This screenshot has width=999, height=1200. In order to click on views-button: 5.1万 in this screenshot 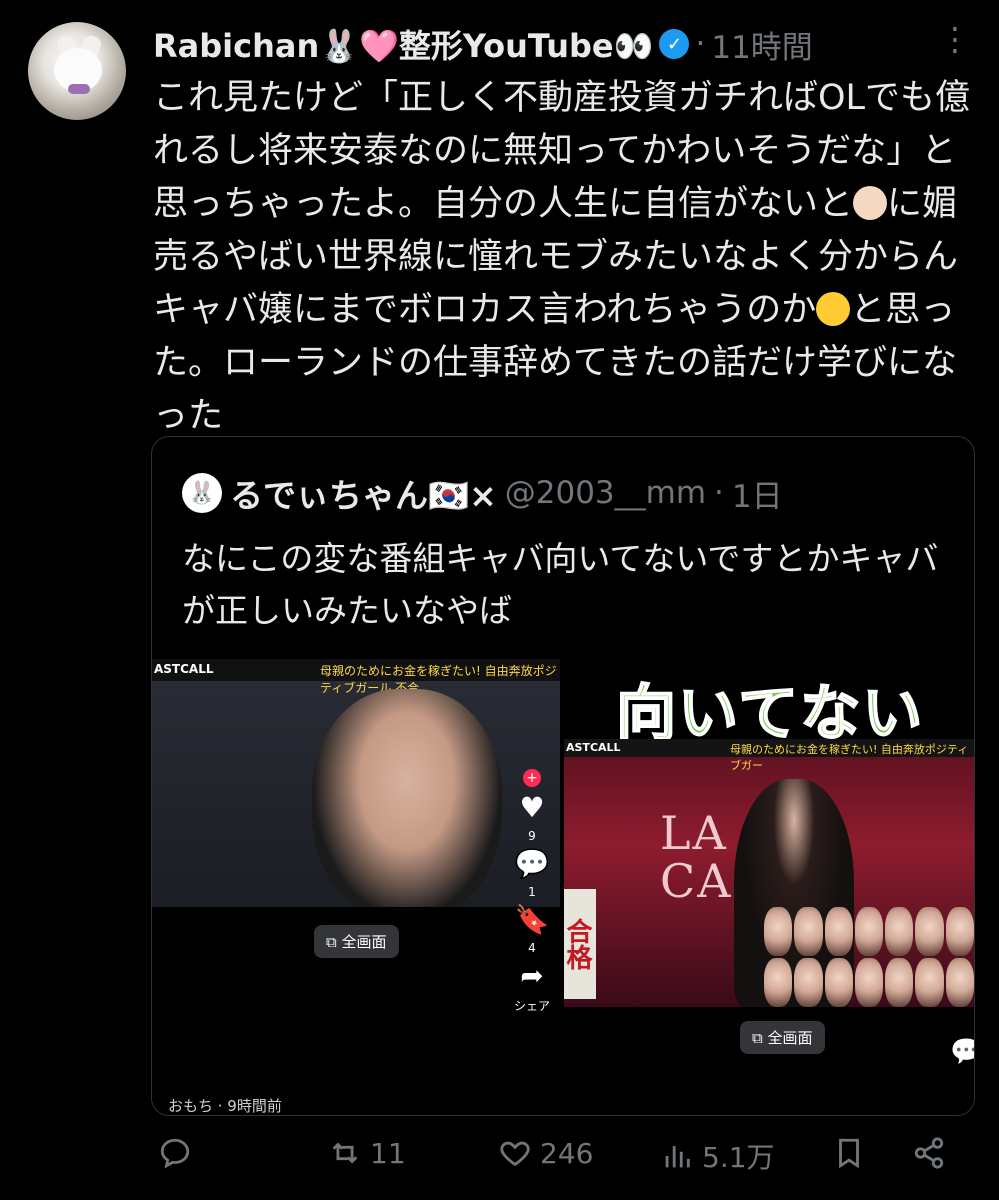, I will do `click(717, 1156)`.